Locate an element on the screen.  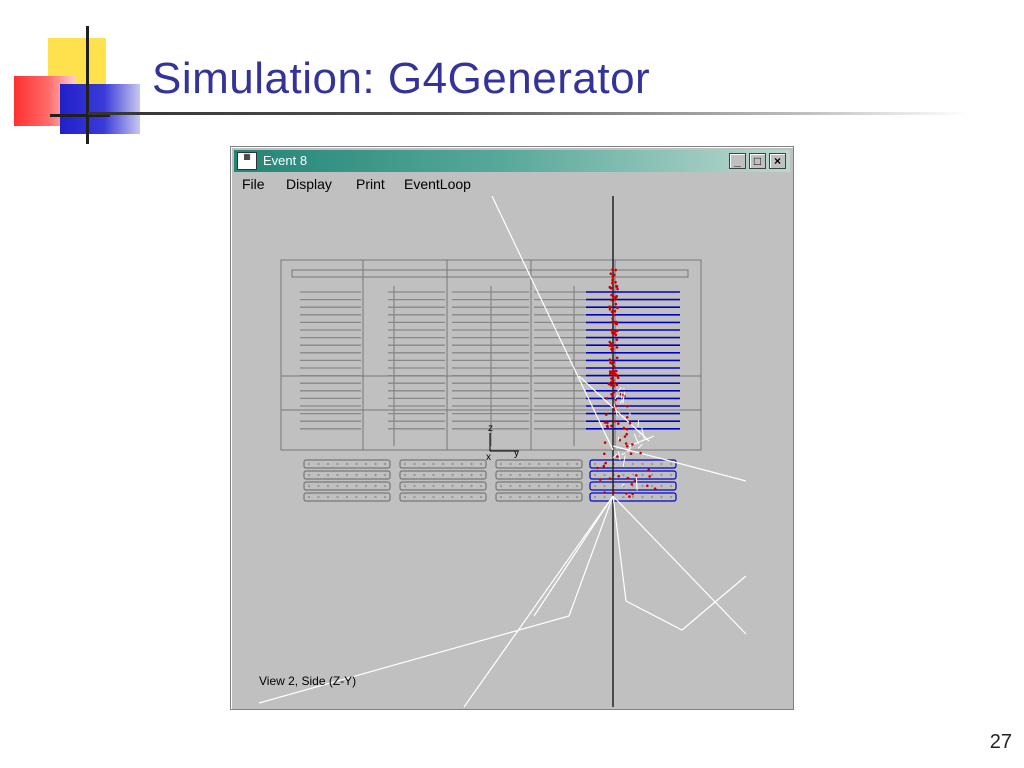
minimize-button: _ is located at coordinates (737, 161).